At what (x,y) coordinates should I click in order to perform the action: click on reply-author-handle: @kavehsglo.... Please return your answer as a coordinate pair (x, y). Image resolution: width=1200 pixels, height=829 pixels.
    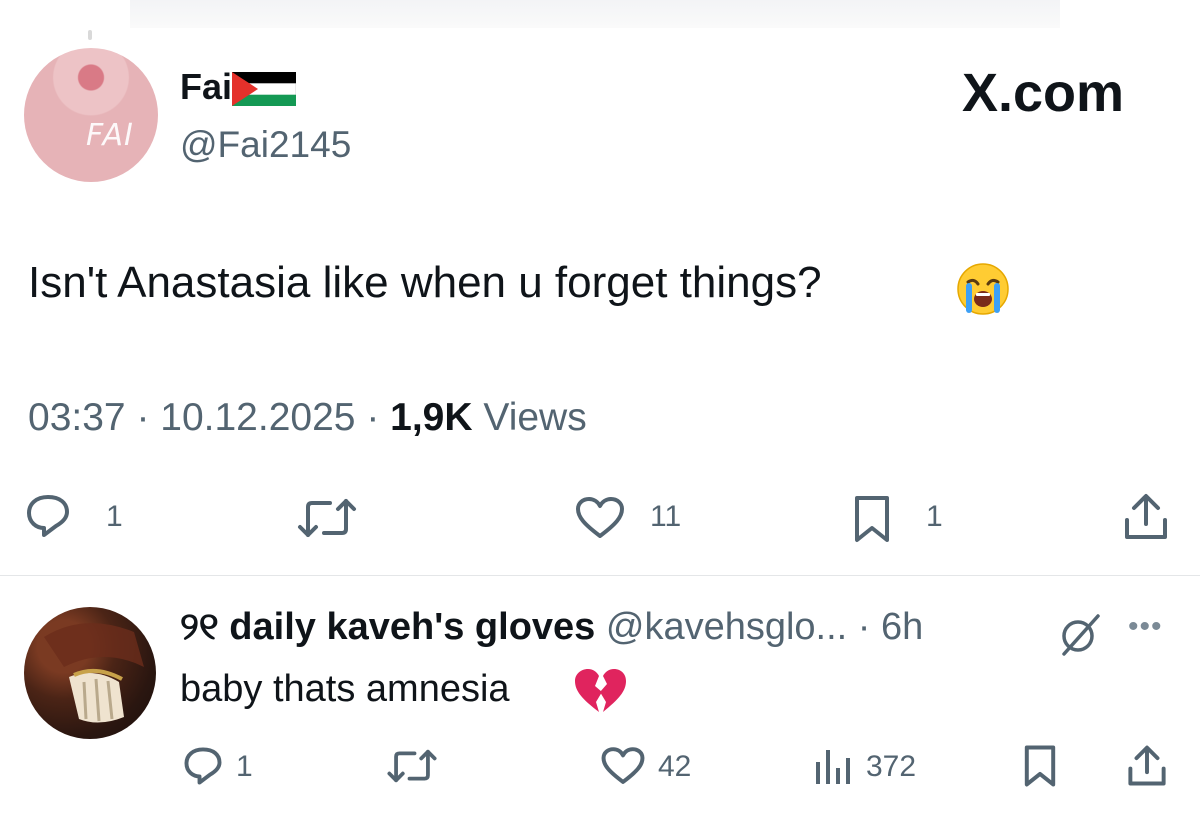
    Looking at the image, I should click on (726, 627).